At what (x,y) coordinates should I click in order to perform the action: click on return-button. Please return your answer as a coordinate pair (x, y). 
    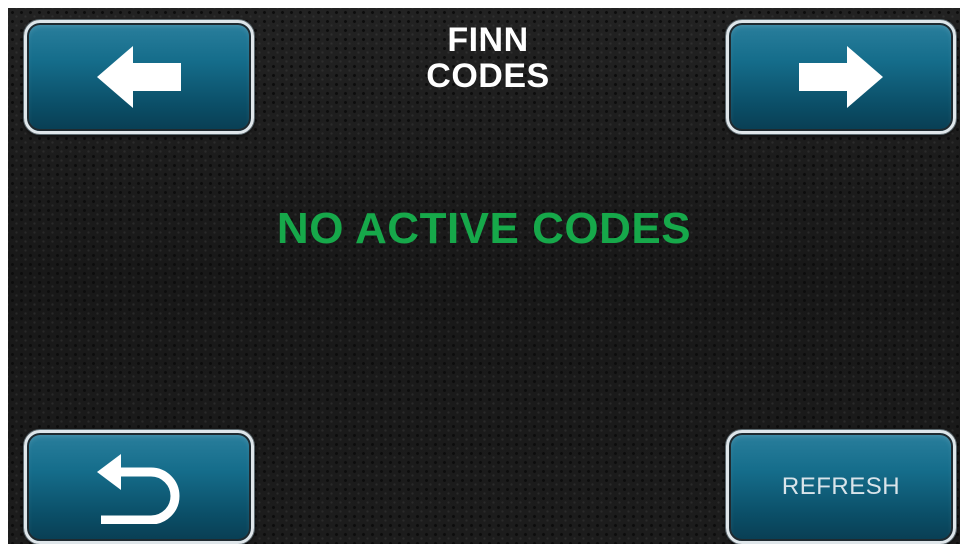
    Looking at the image, I should click on (139, 487).